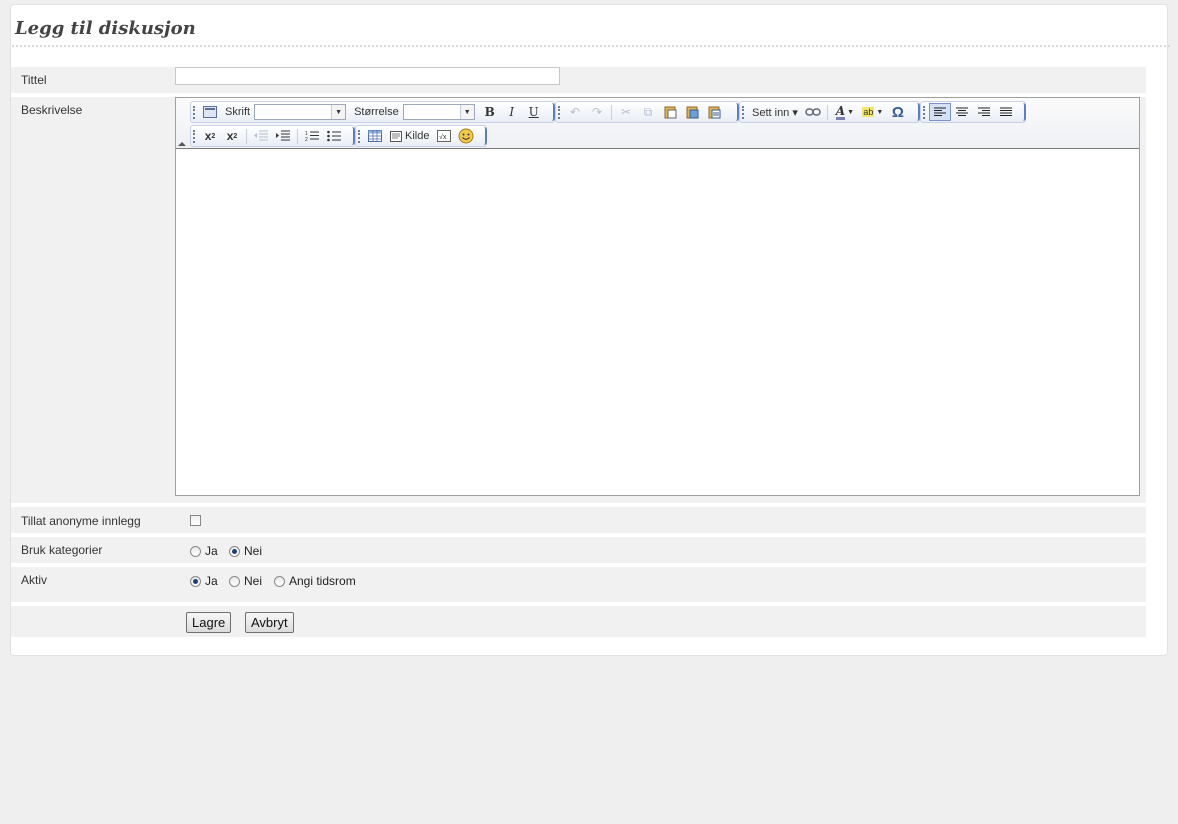 This screenshot has width=1178, height=824. What do you see at coordinates (578, 520) in the screenshot?
I see `anonymous-row: Tillat anonyme innlegg` at bounding box center [578, 520].